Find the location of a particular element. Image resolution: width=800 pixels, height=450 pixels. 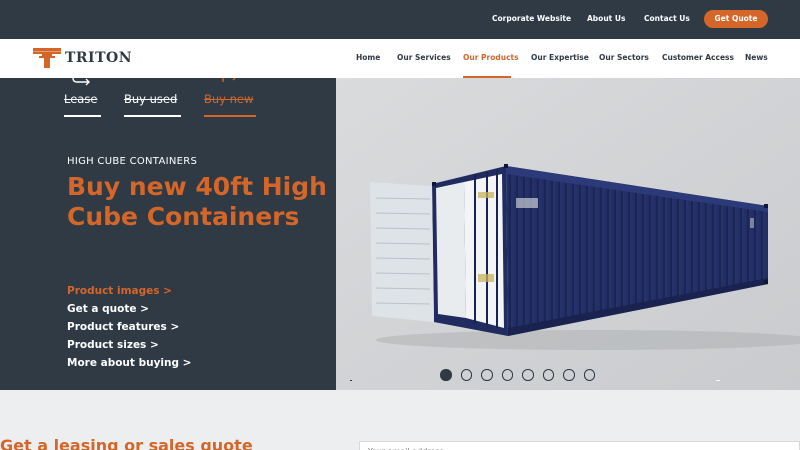

get-quote-button: Get Quote is located at coordinates (736, 19).